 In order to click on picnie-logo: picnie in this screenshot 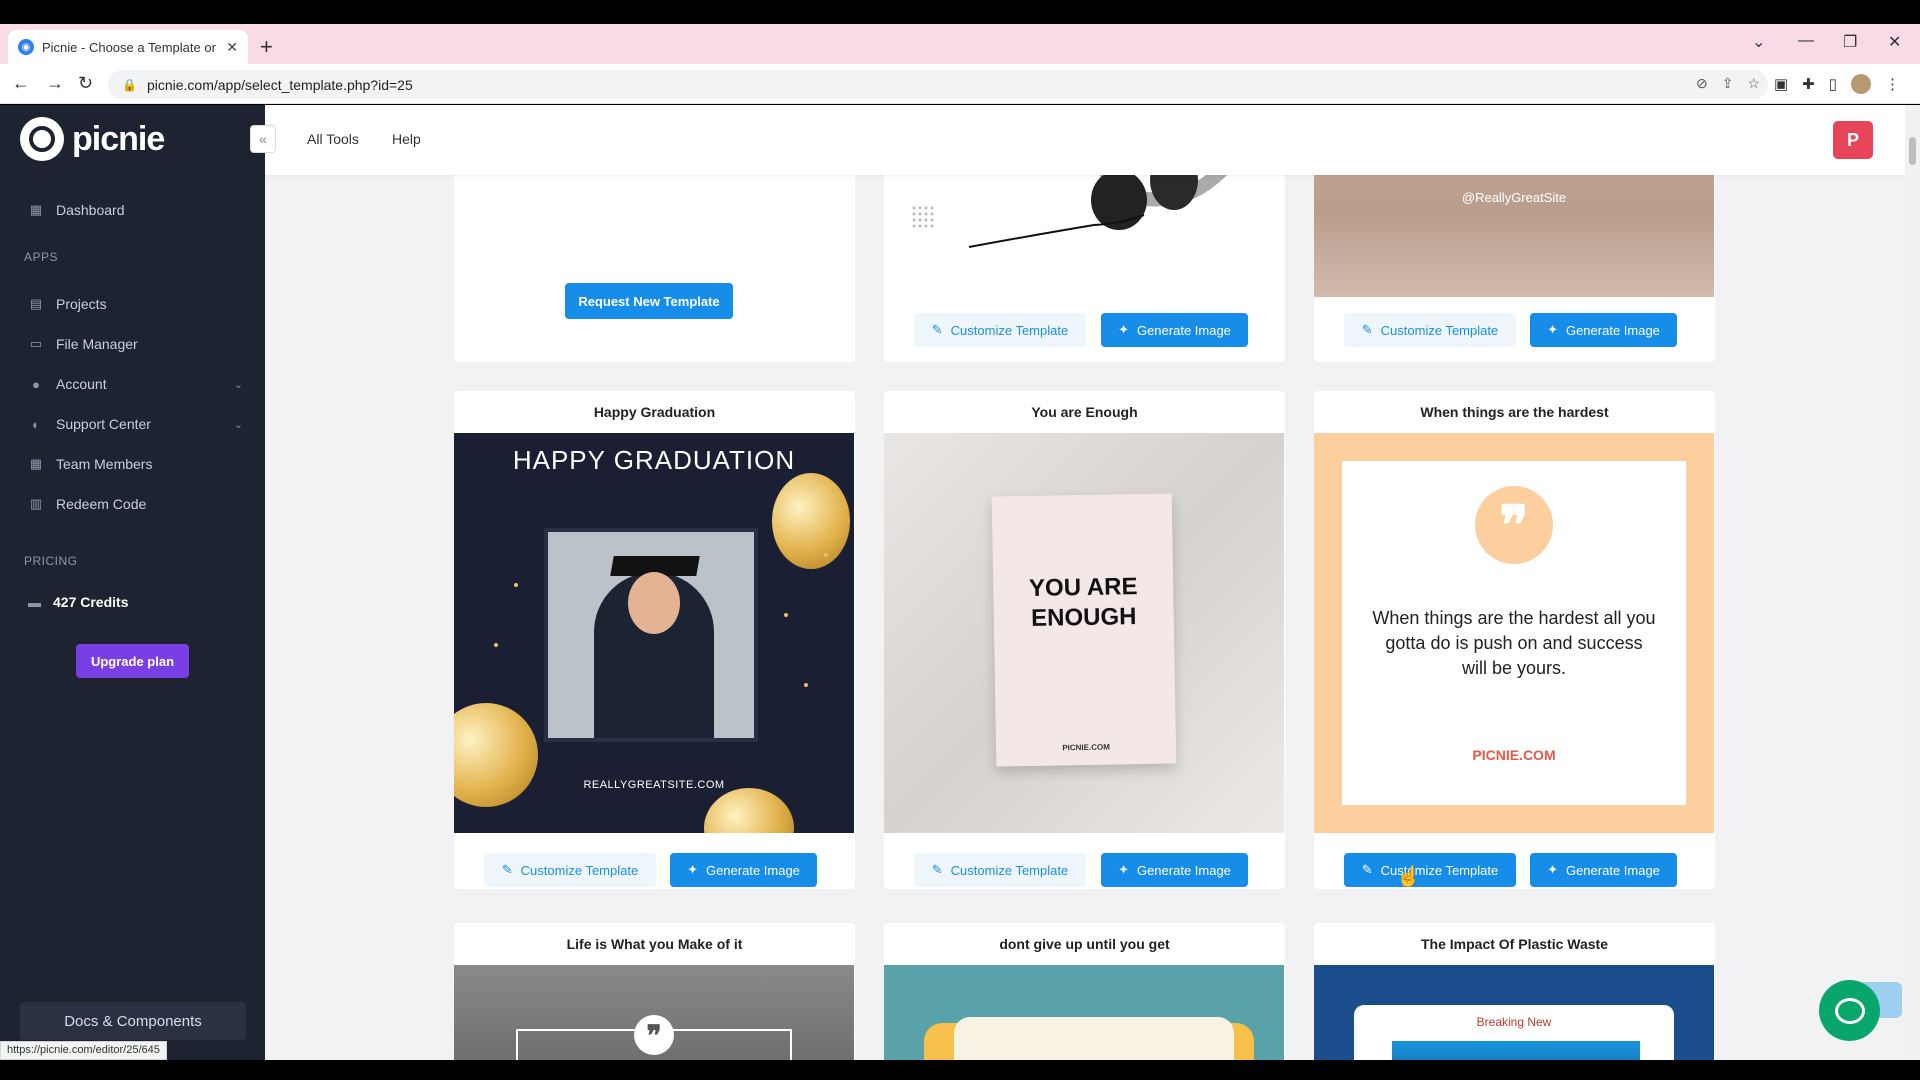, I will do `click(92, 139)`.